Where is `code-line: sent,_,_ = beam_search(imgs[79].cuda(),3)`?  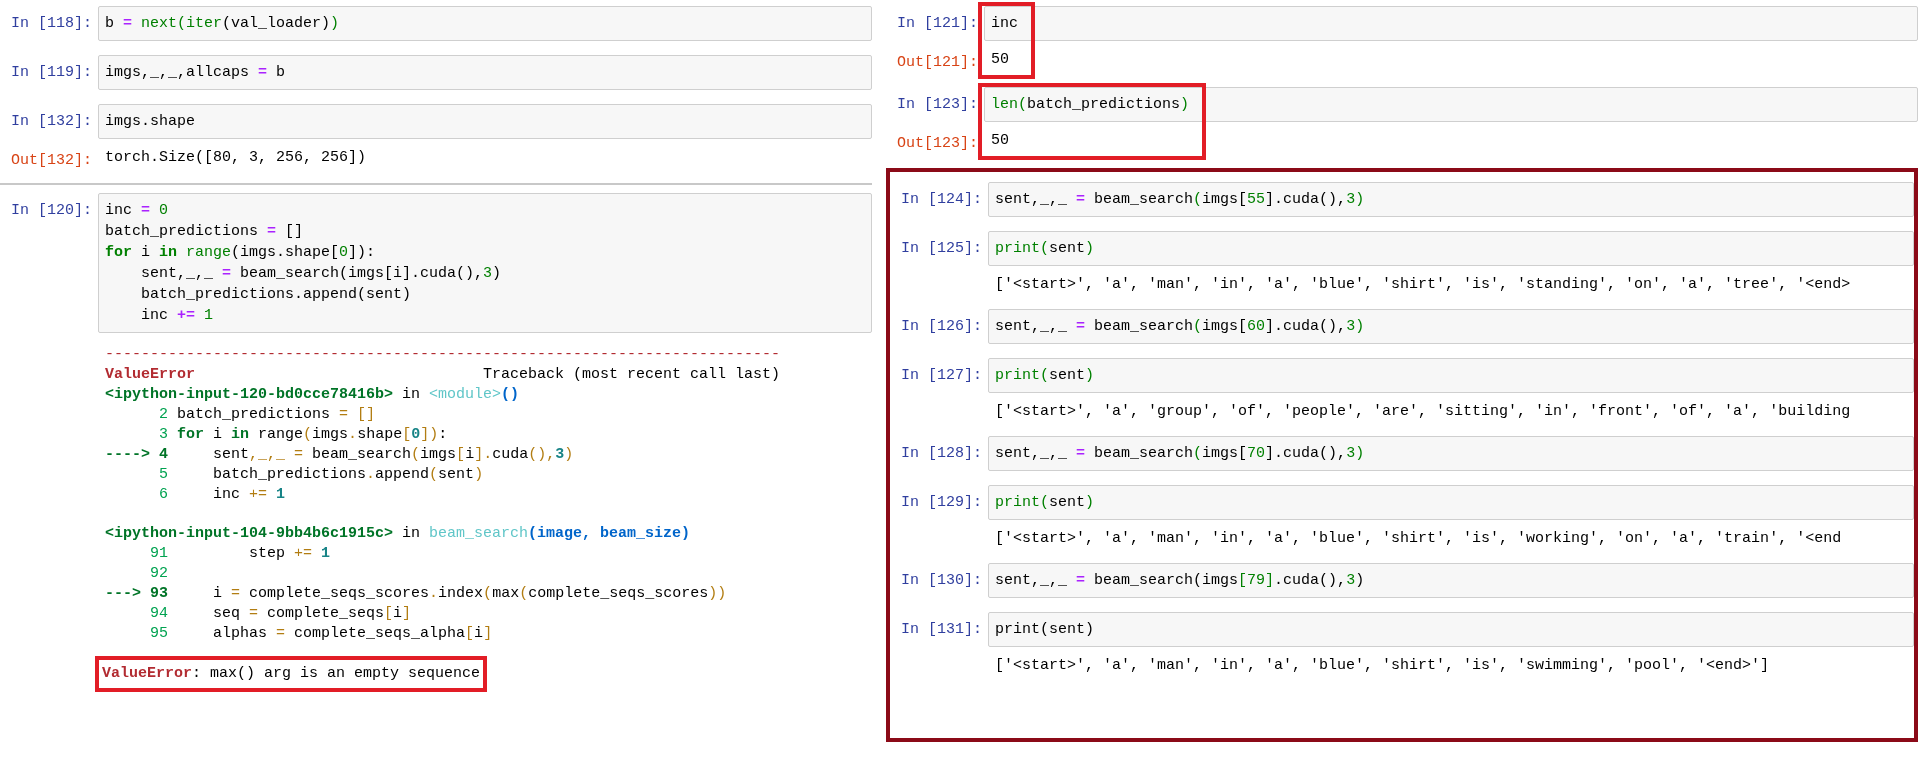
code-line: sent,_,_ = beam_search(imgs[79].cuda(),3) is located at coordinates (1180, 581).